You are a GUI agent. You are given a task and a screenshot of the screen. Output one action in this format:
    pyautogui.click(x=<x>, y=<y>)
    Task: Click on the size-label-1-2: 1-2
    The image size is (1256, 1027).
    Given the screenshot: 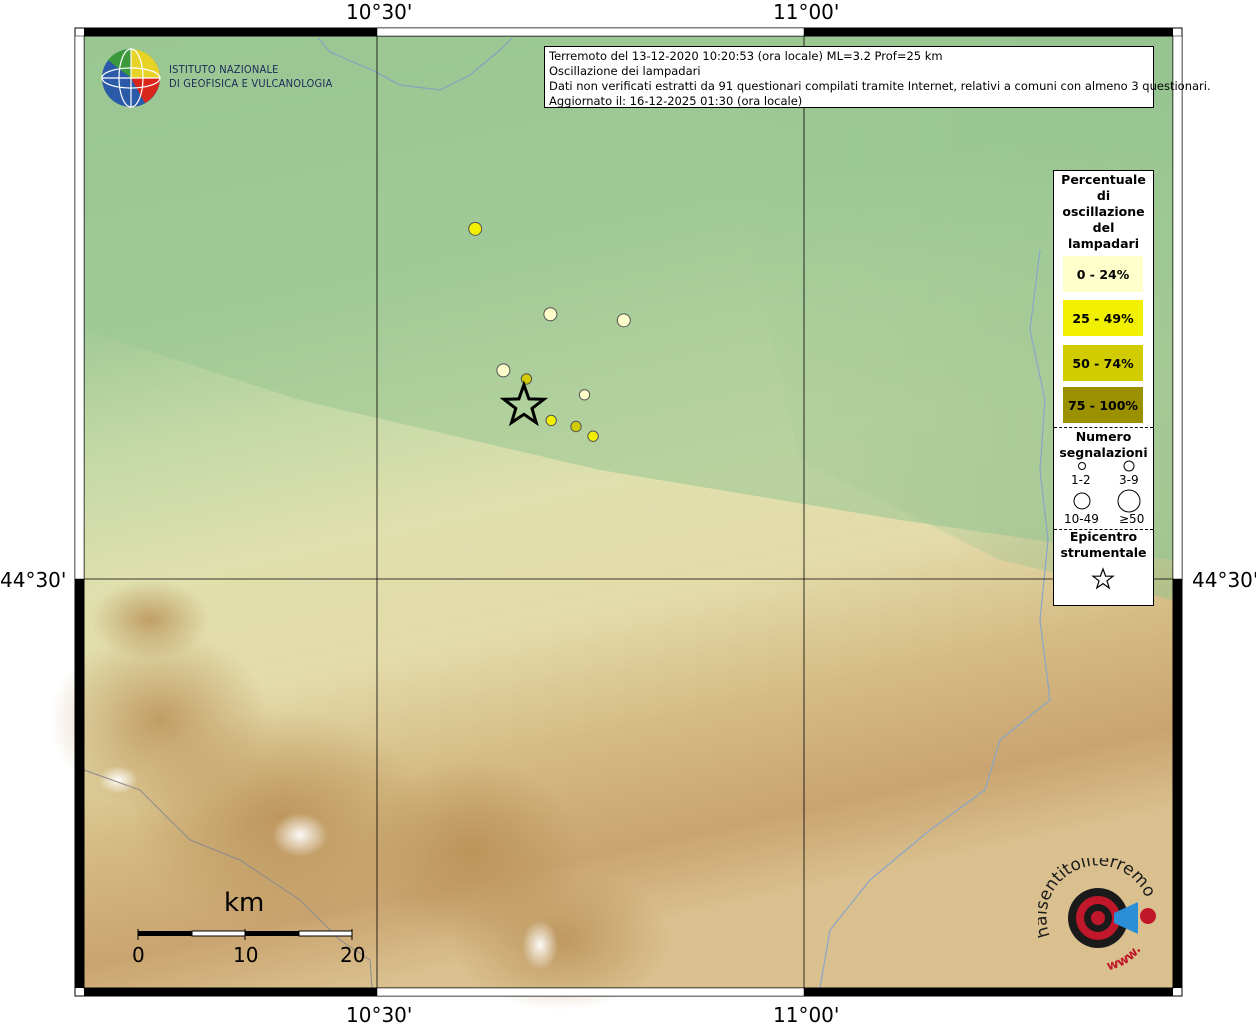 What is the action you would take?
    pyautogui.click(x=1081, y=480)
    